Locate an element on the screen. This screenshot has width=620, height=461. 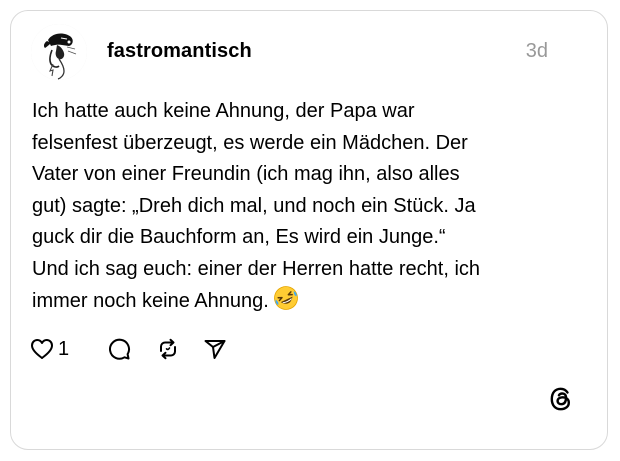
repost-button is located at coordinates (168, 349).